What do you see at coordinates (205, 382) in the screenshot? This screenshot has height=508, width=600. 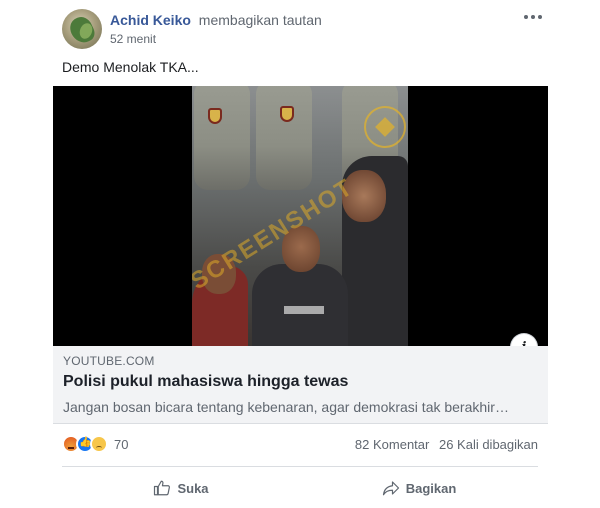 I see `link-title: Polisi pukul mahasiswa hingga tewas` at bounding box center [205, 382].